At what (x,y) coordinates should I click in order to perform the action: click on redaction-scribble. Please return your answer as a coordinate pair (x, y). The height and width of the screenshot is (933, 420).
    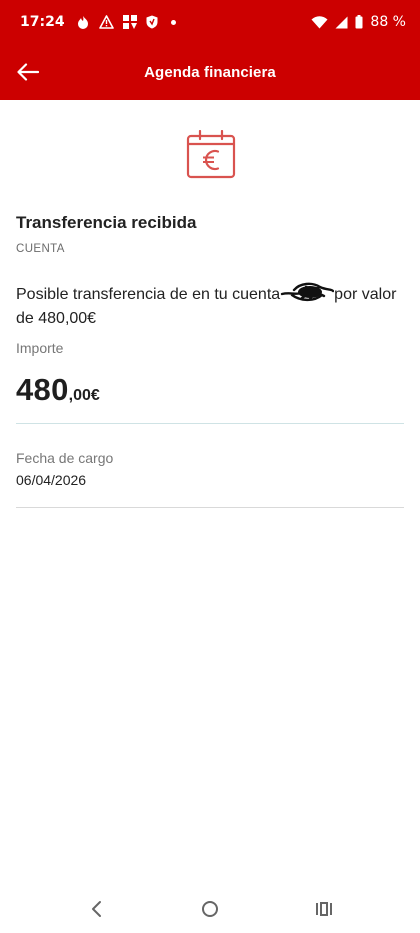
    Looking at the image, I should click on (307, 292).